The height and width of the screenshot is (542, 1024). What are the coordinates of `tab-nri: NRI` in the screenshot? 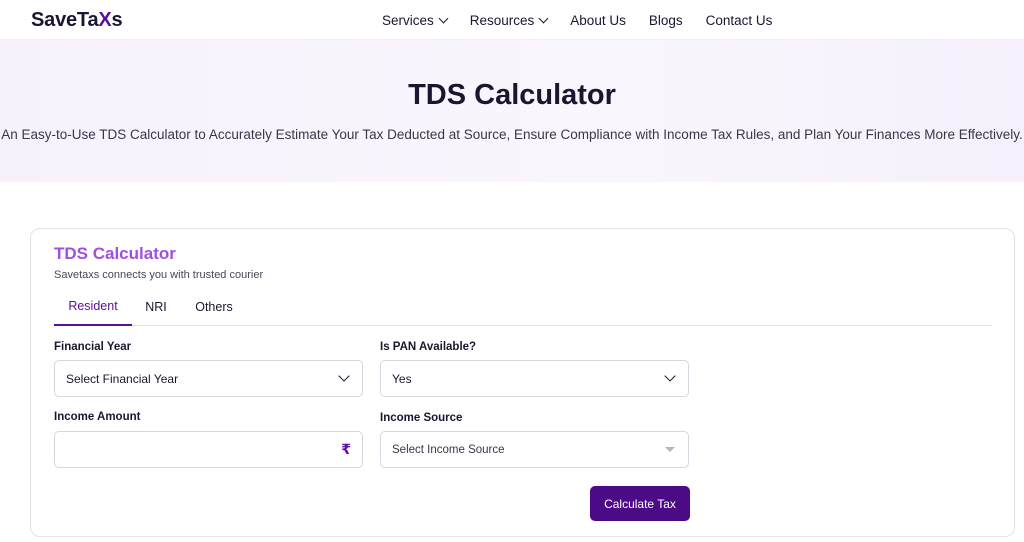 It's located at (156, 306).